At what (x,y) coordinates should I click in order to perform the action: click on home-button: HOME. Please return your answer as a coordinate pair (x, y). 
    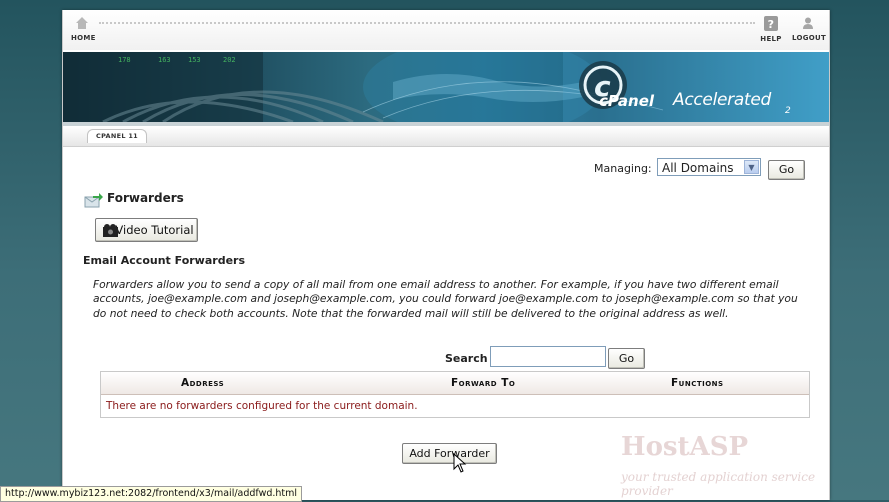
    Looking at the image, I should click on (83, 29).